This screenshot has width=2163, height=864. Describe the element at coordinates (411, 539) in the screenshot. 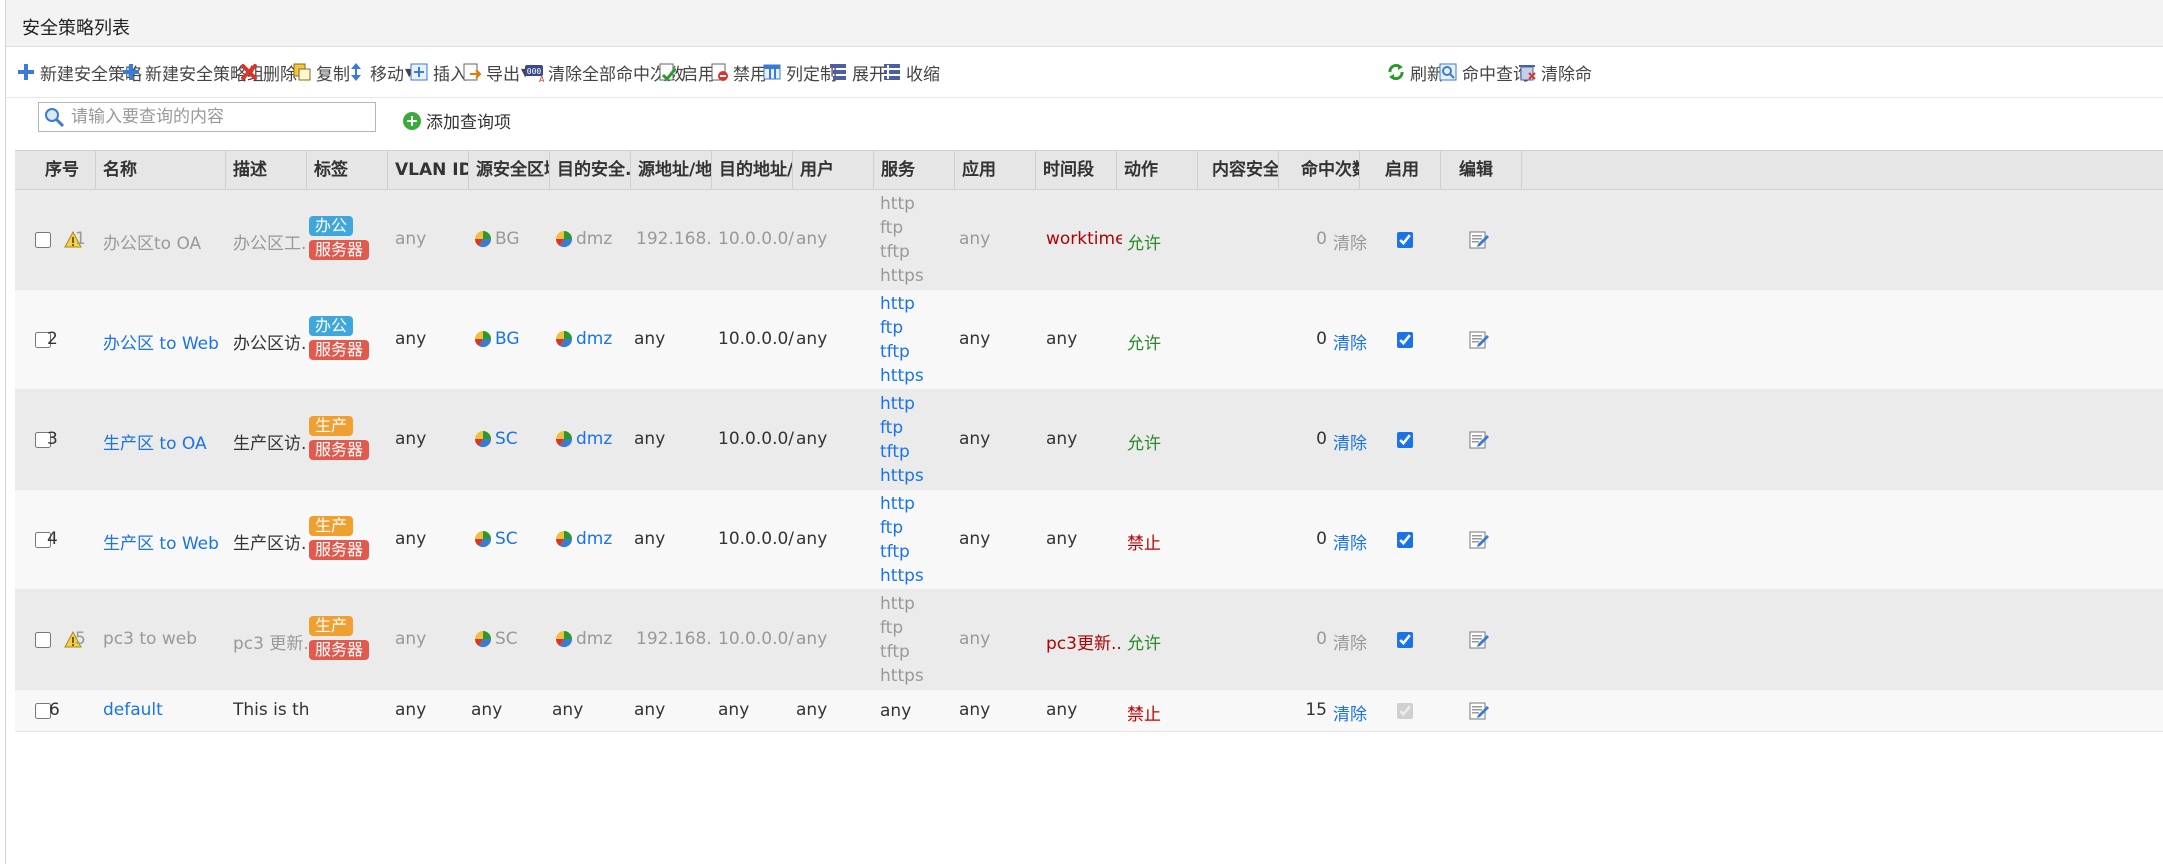

I see `vlan-id: any` at that location.